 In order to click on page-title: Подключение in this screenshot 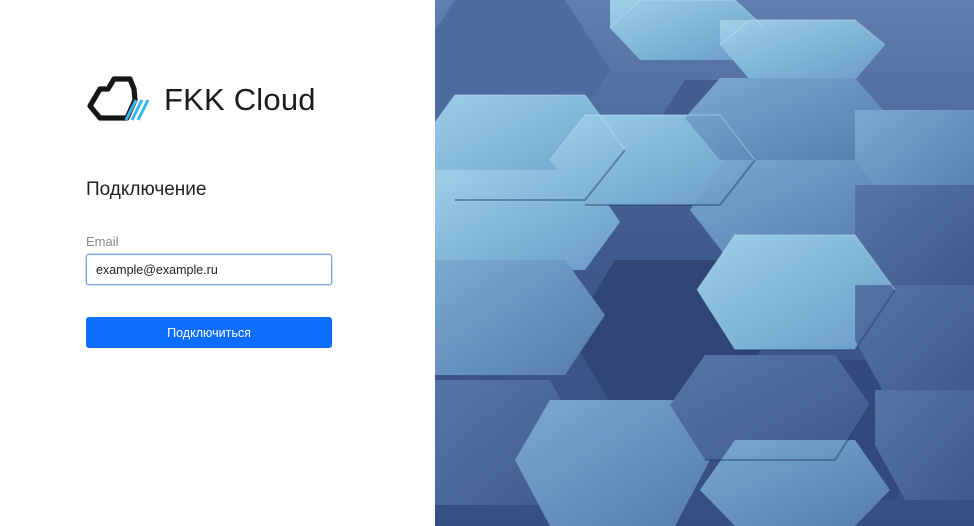, I will do `click(146, 189)`.